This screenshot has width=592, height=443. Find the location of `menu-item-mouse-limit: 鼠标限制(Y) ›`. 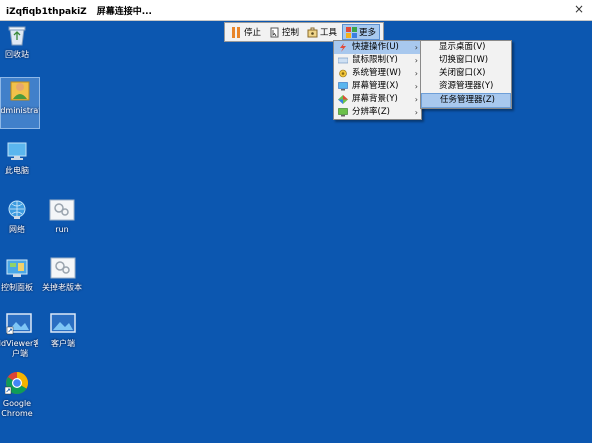

menu-item-mouse-limit: 鼠标限制(Y) › is located at coordinates (377, 60).